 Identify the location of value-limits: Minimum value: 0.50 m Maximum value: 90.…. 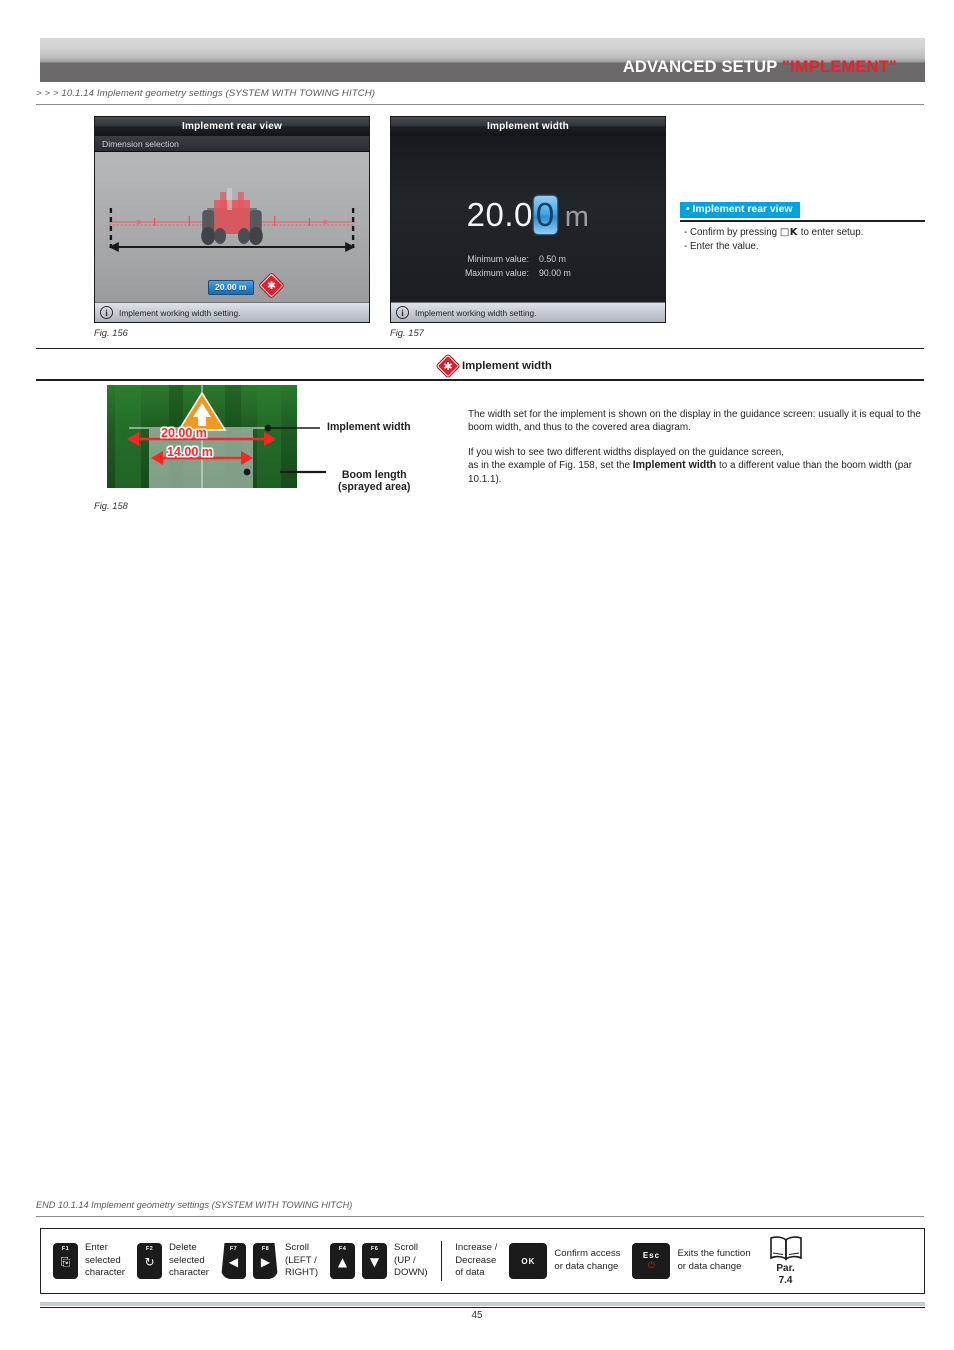
(528, 266).